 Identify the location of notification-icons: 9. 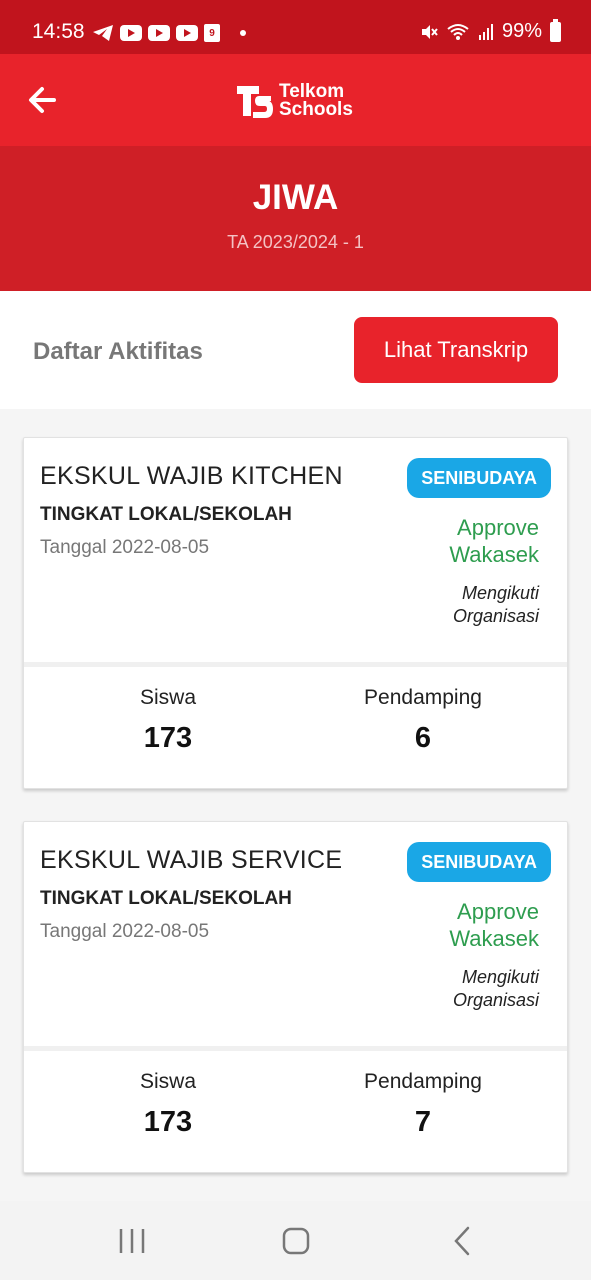
(169, 33).